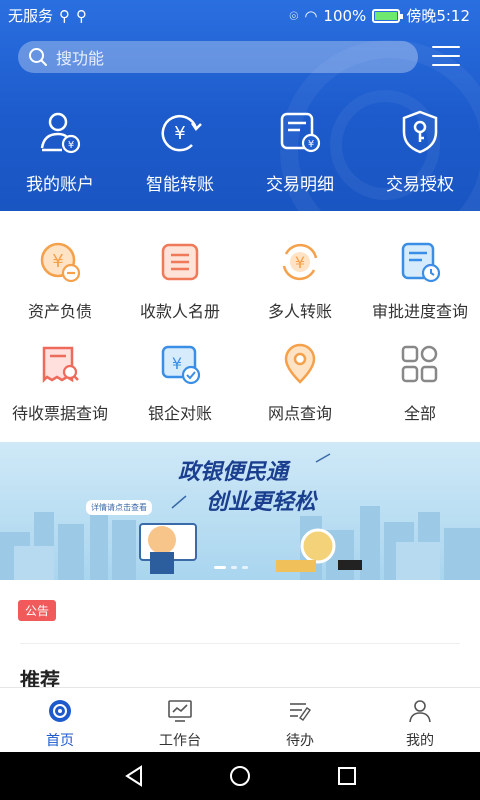  I want to click on all-icon, so click(419, 364).